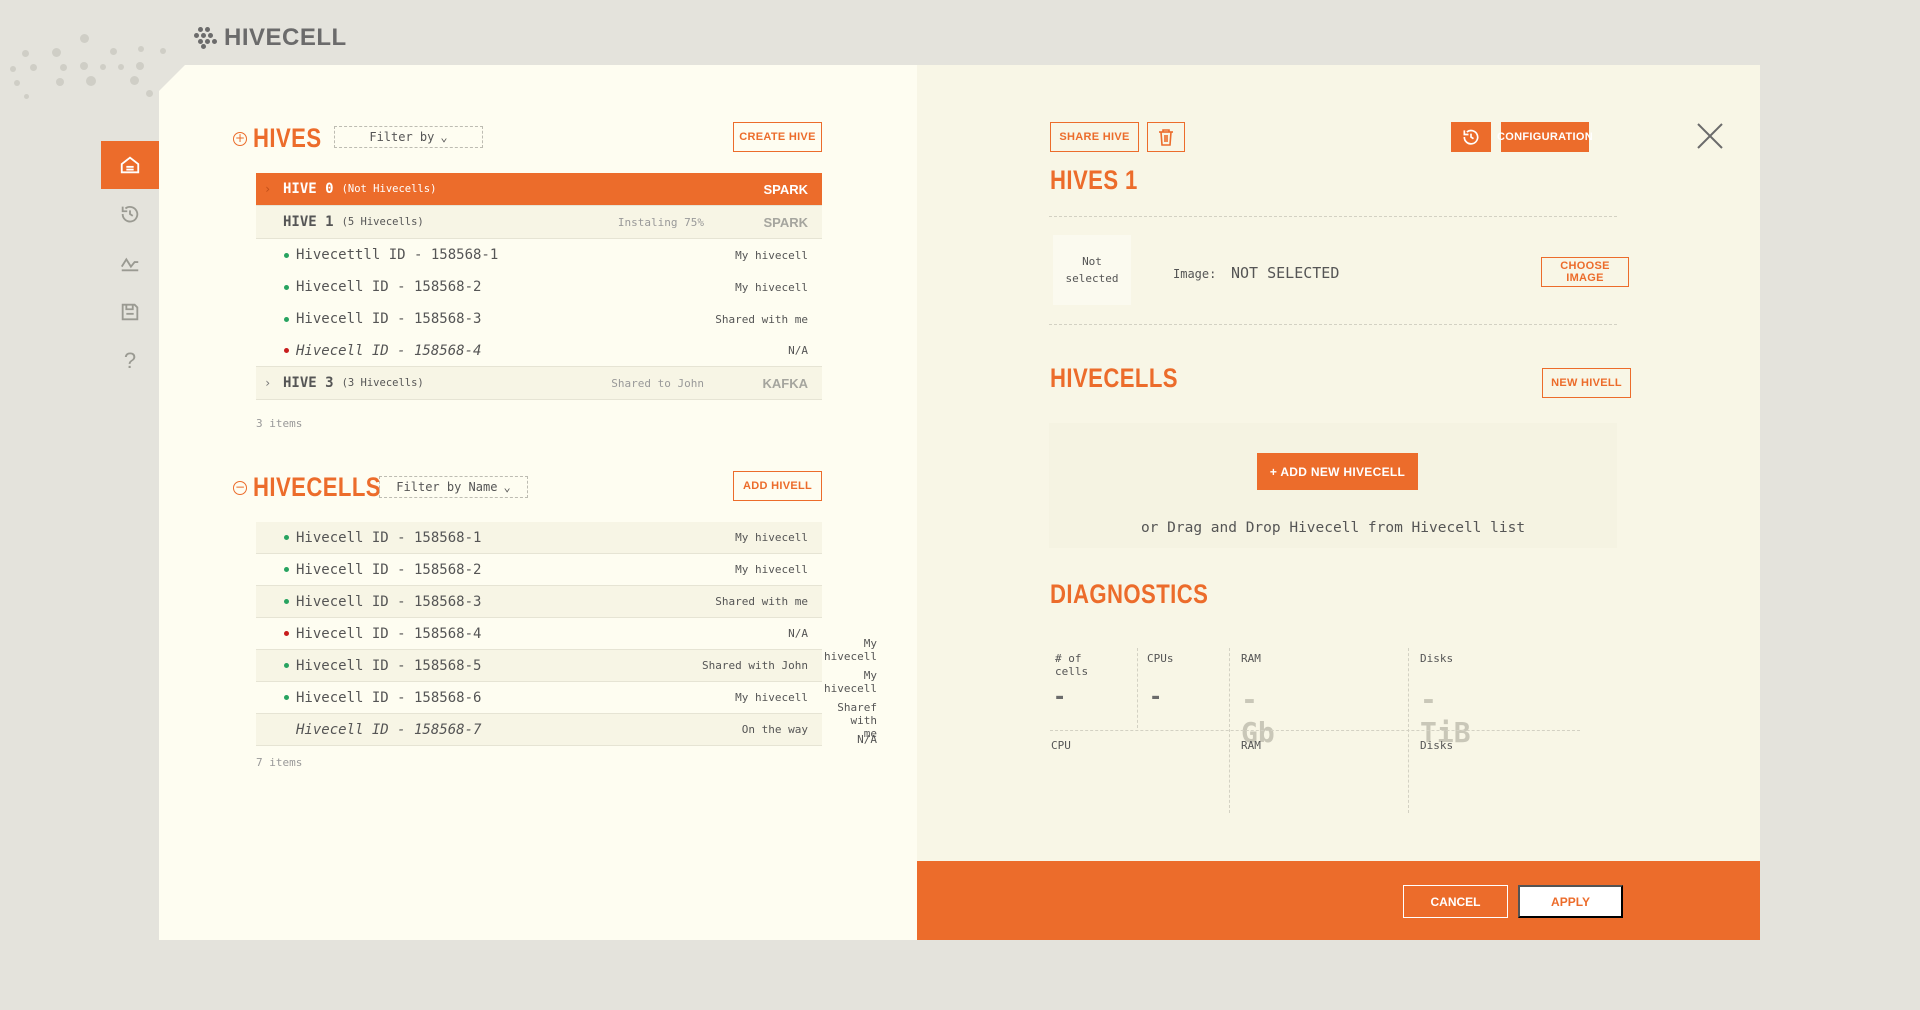 Image resolution: width=1920 pixels, height=1010 pixels. I want to click on hivecell-name: Hivecell ID - 158568-2, so click(389, 569).